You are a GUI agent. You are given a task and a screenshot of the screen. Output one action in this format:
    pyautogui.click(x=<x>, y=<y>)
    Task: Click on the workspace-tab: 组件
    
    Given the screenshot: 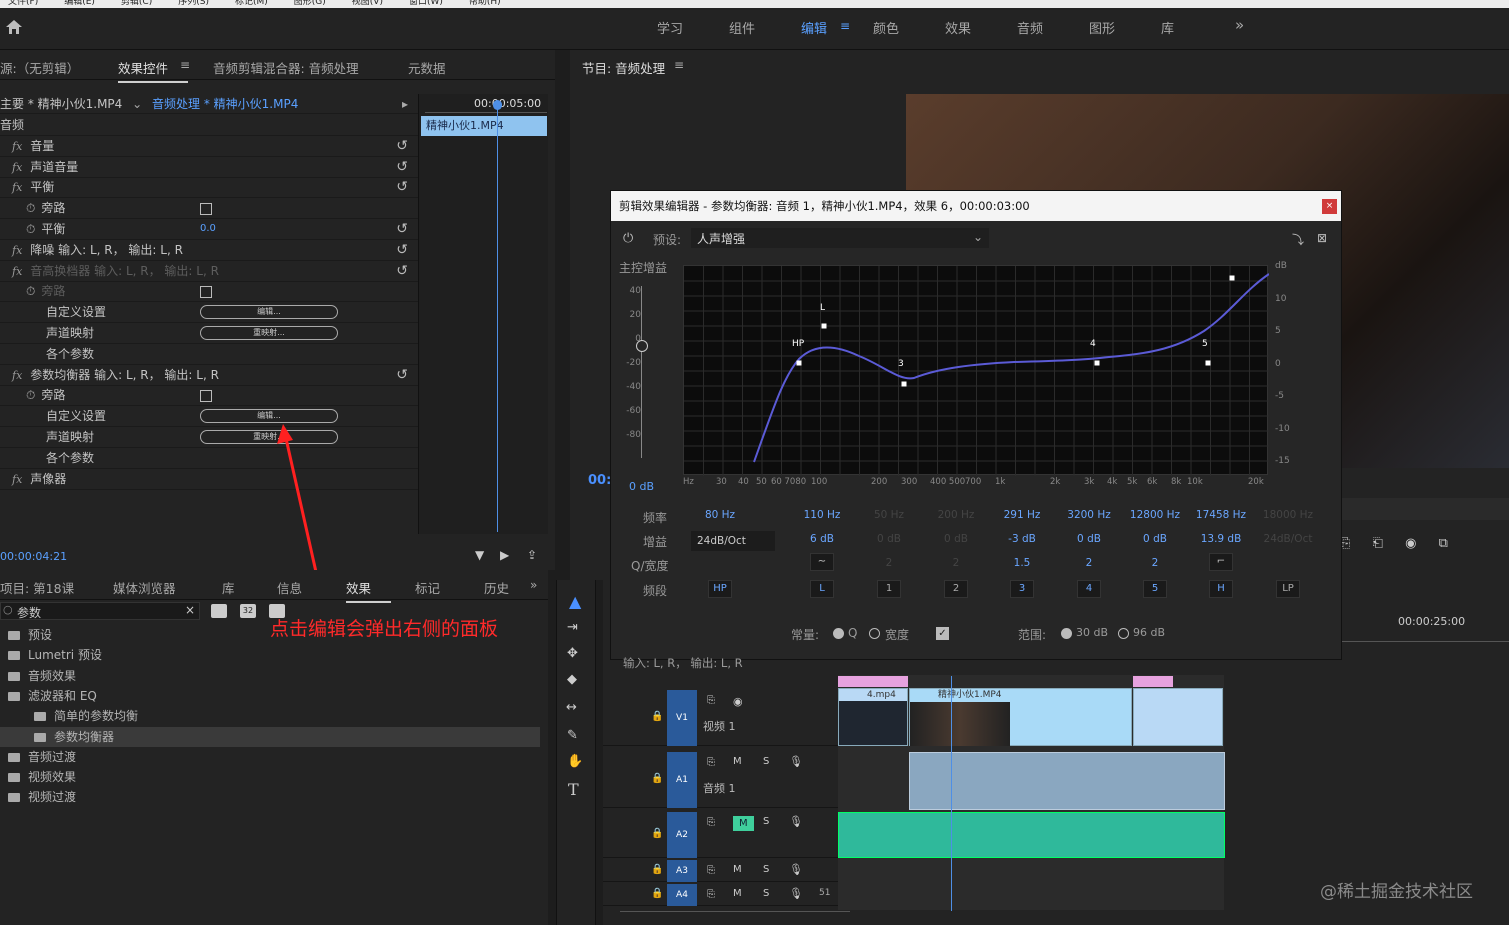 What is the action you would take?
    pyautogui.click(x=742, y=27)
    